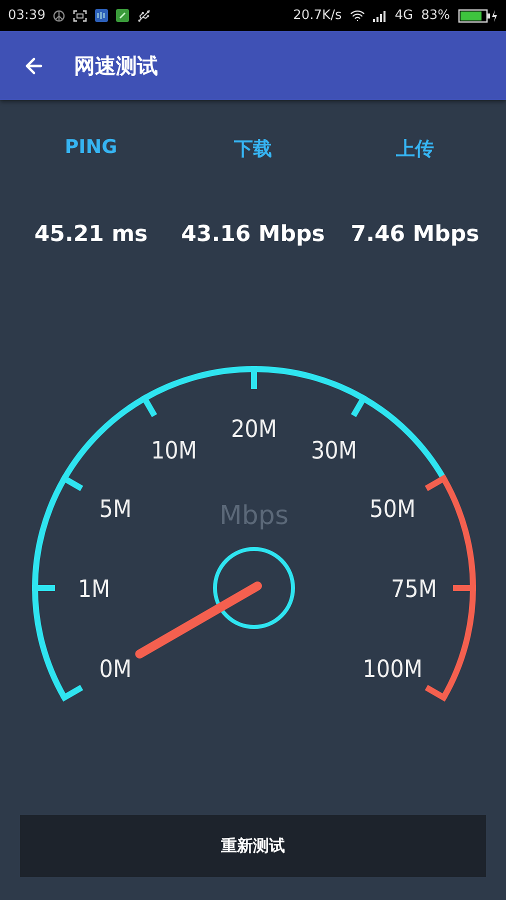  What do you see at coordinates (27, 15) in the screenshot?
I see `status-time: 03:39` at bounding box center [27, 15].